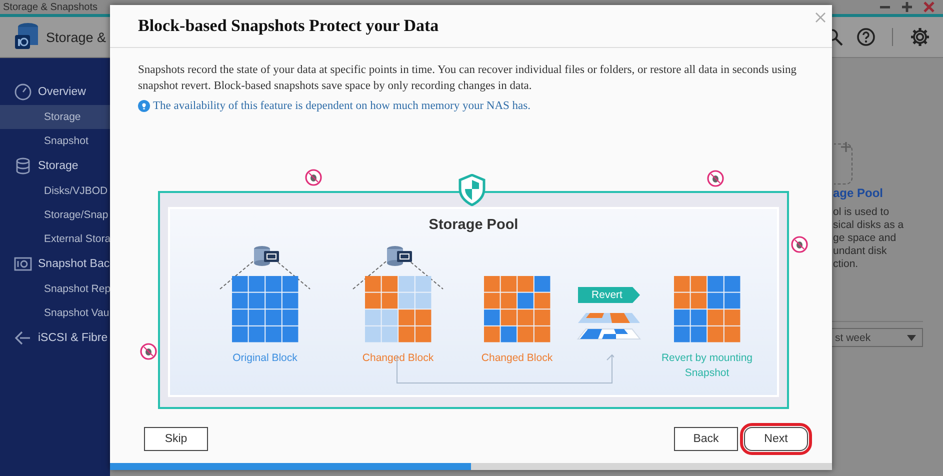 This screenshot has width=943, height=476. What do you see at coordinates (73, 338) in the screenshot?
I see `sidebar-section: iSCSI & Fibre` at bounding box center [73, 338].